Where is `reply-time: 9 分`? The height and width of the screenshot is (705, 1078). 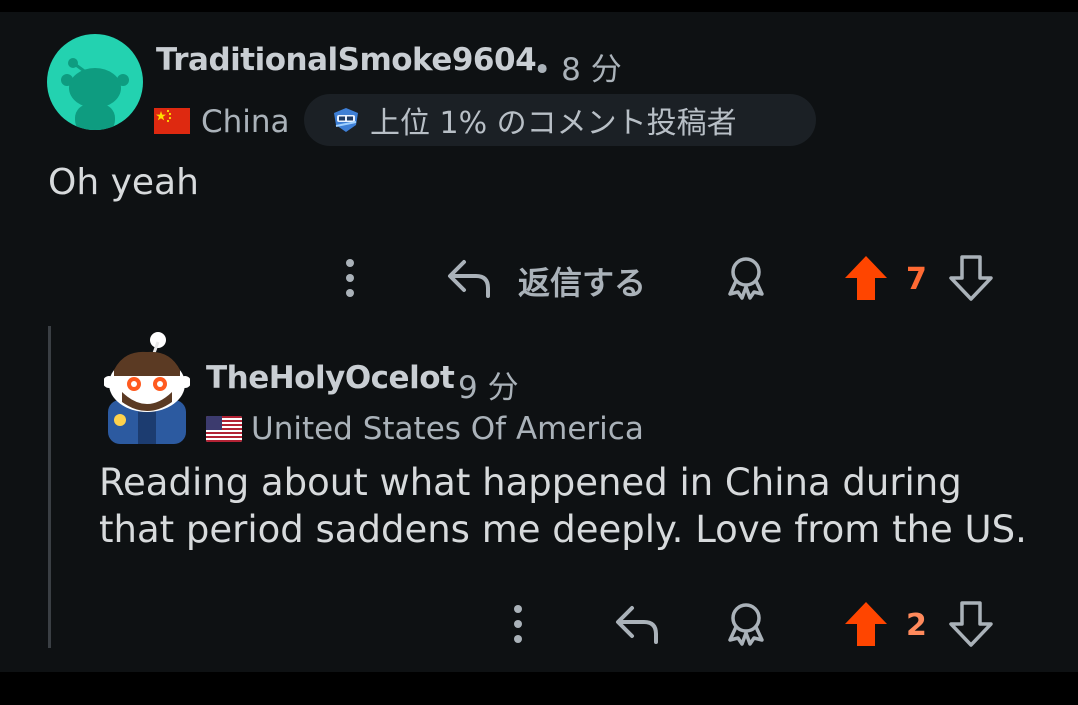 reply-time: 9 分 is located at coordinates (488, 388).